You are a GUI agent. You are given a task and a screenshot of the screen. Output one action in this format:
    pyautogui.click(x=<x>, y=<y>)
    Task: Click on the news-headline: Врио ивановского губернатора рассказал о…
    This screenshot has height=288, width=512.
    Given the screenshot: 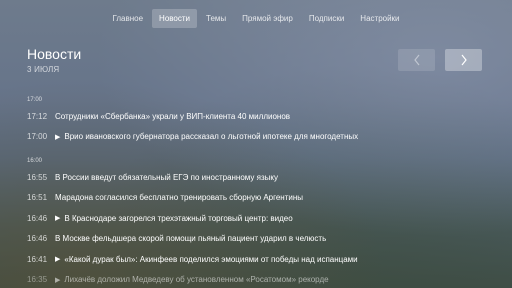 What is the action you would take?
    pyautogui.click(x=211, y=137)
    